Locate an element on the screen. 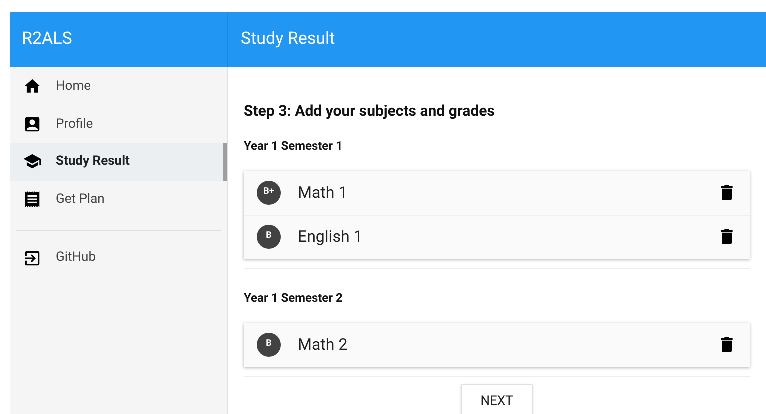 This screenshot has width=766, height=414. graduation-cap-icon is located at coordinates (32, 162).